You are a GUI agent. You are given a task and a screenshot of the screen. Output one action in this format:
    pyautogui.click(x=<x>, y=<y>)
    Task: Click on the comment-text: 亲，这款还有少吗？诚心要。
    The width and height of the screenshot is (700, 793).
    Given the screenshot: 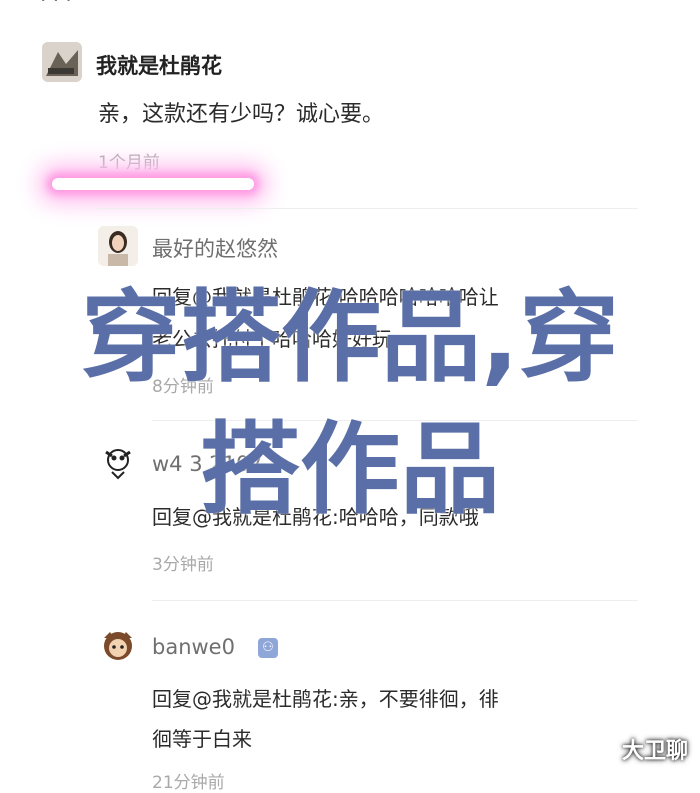 What is the action you would take?
    pyautogui.click(x=241, y=114)
    